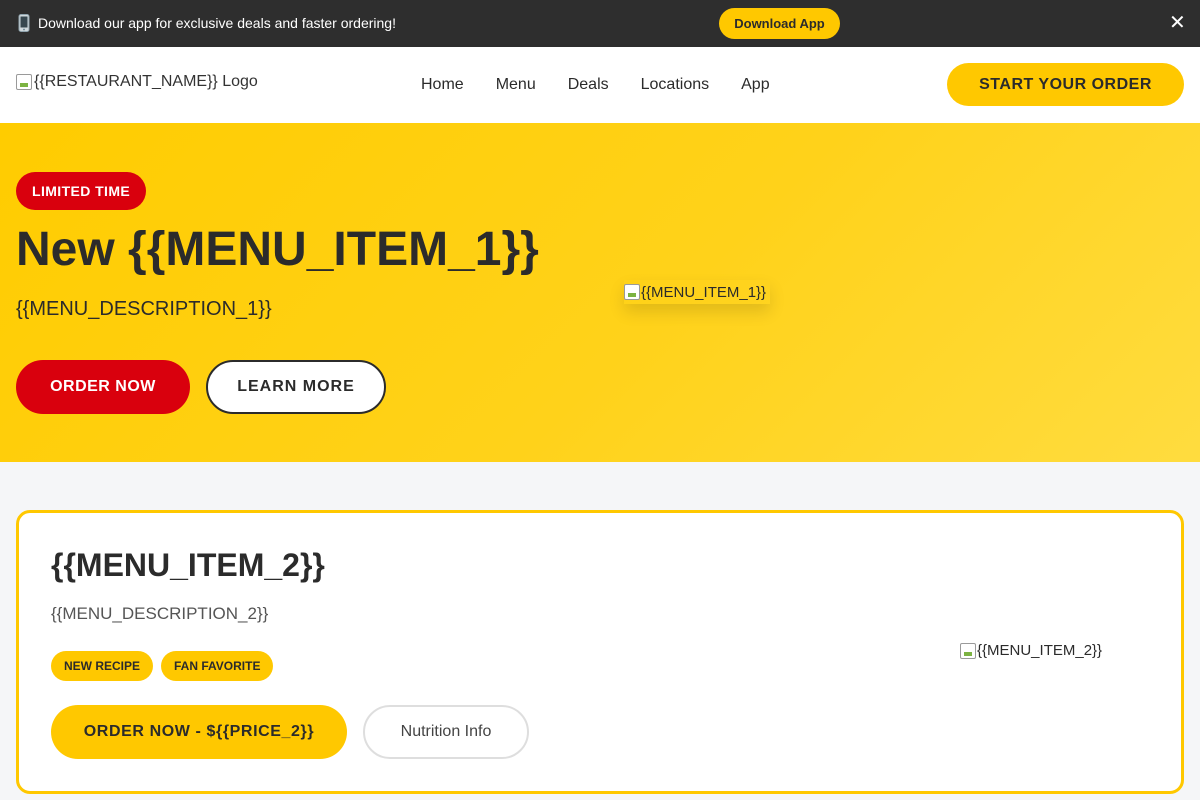 This screenshot has width=1200, height=800. I want to click on featured-item-tags: NEW RECIPE FAN FAVORITE, so click(162, 666).